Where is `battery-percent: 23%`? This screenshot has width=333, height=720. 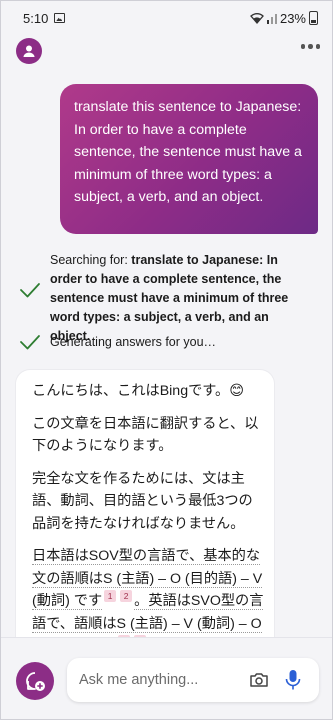 battery-percent: 23% is located at coordinates (292, 18).